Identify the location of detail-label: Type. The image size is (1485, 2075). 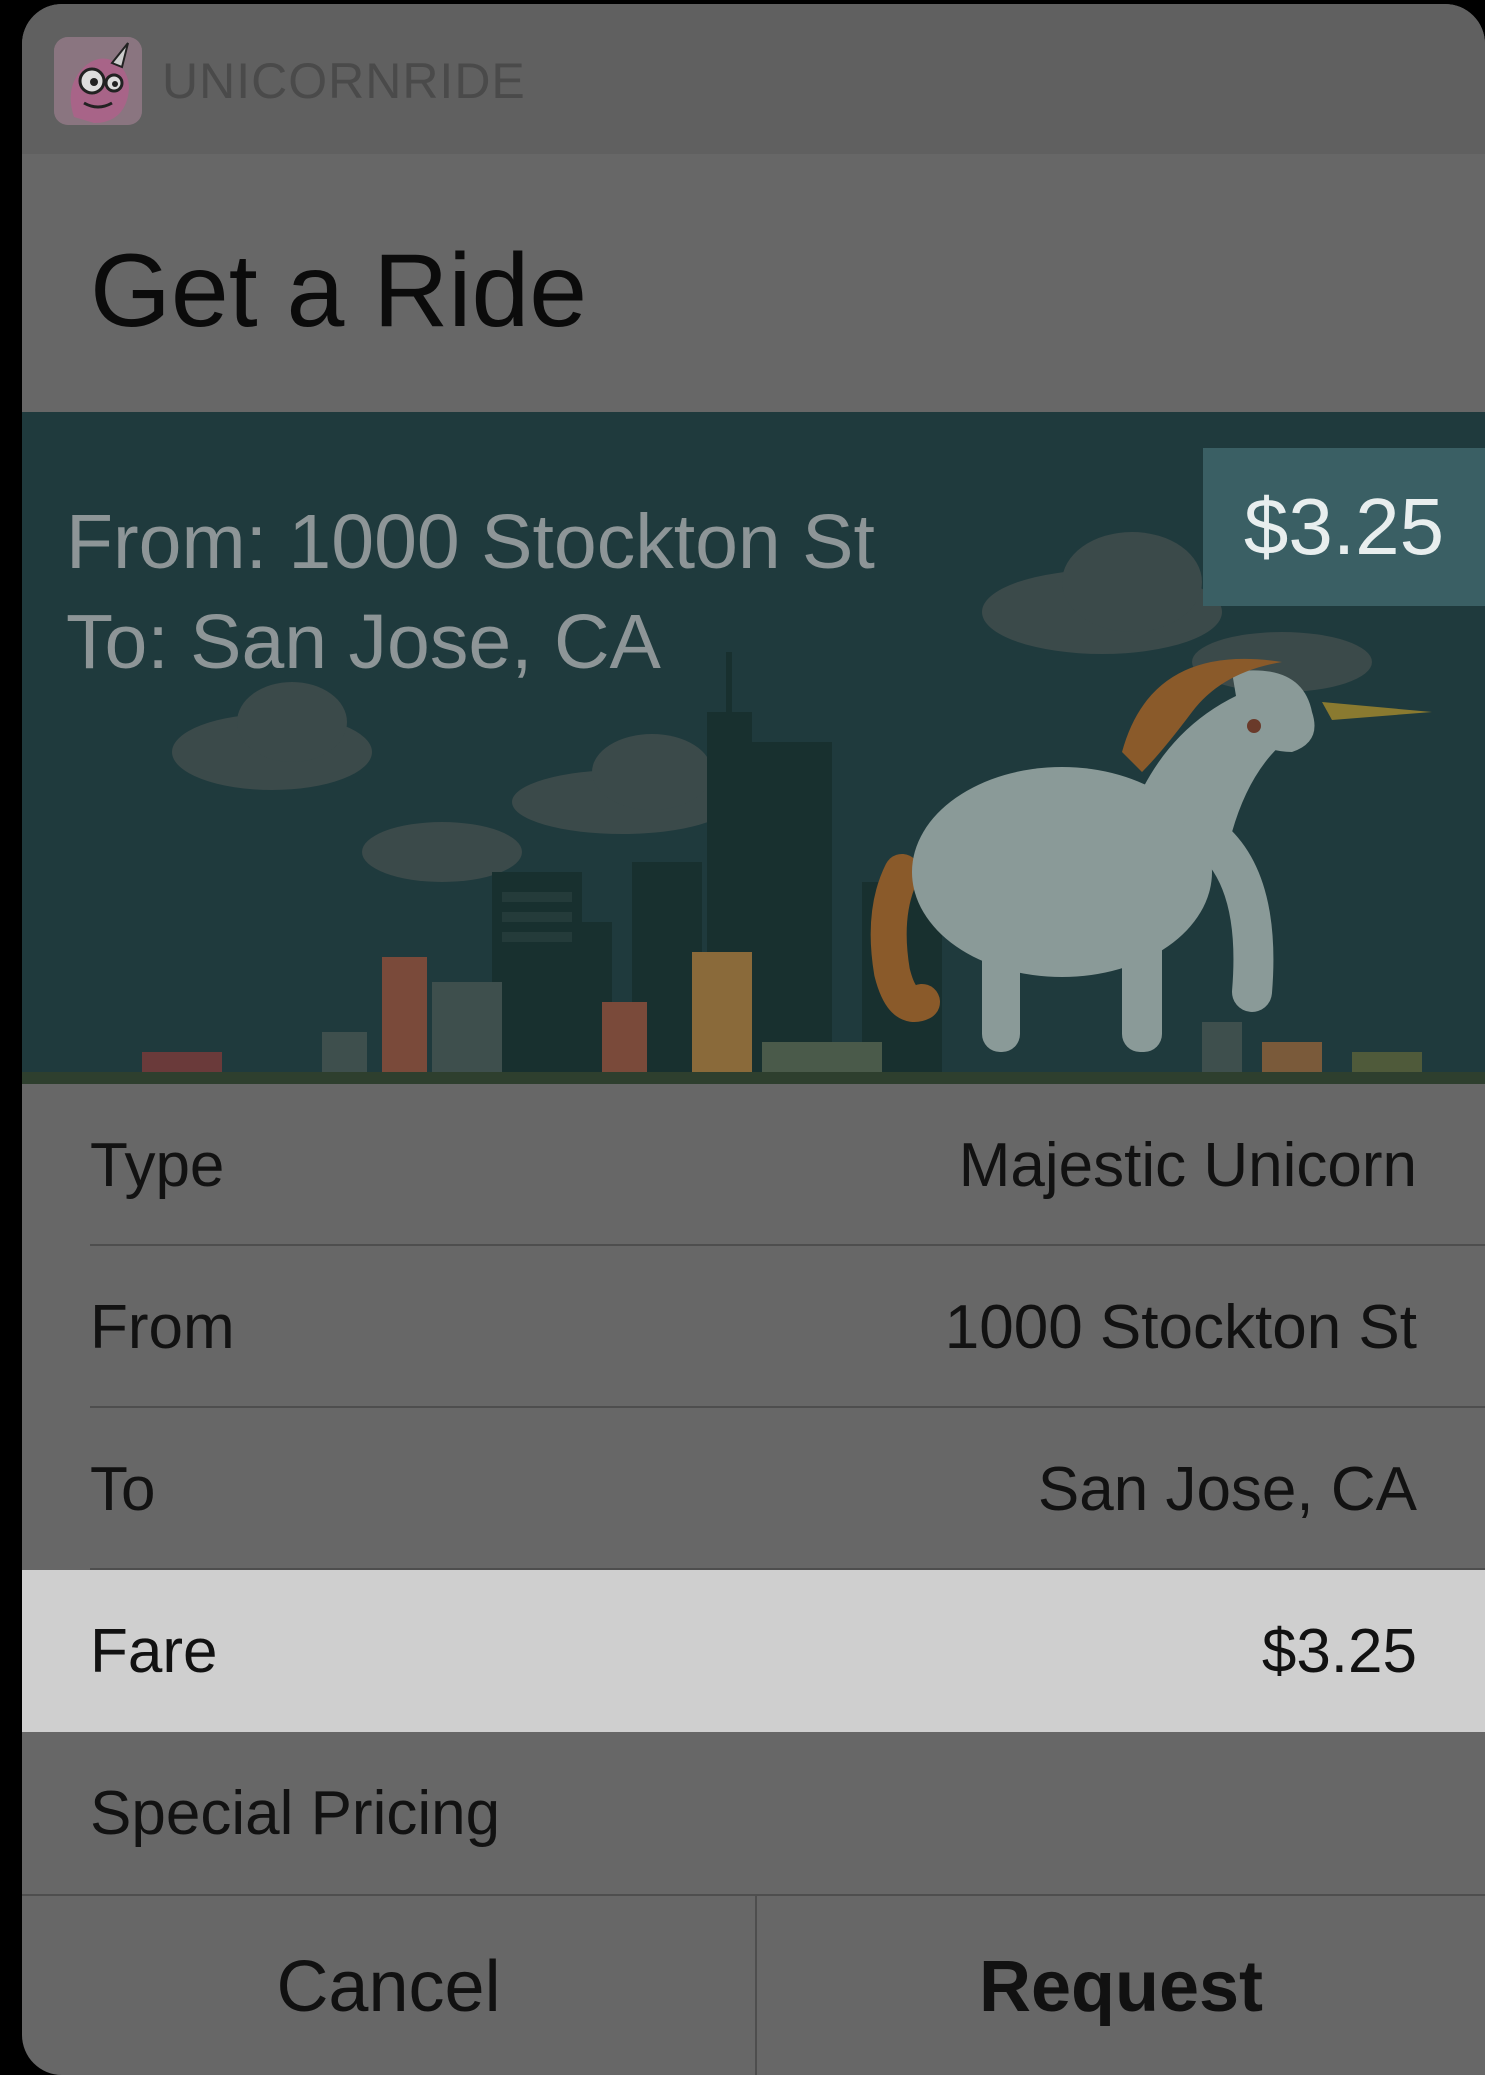
(157, 1165).